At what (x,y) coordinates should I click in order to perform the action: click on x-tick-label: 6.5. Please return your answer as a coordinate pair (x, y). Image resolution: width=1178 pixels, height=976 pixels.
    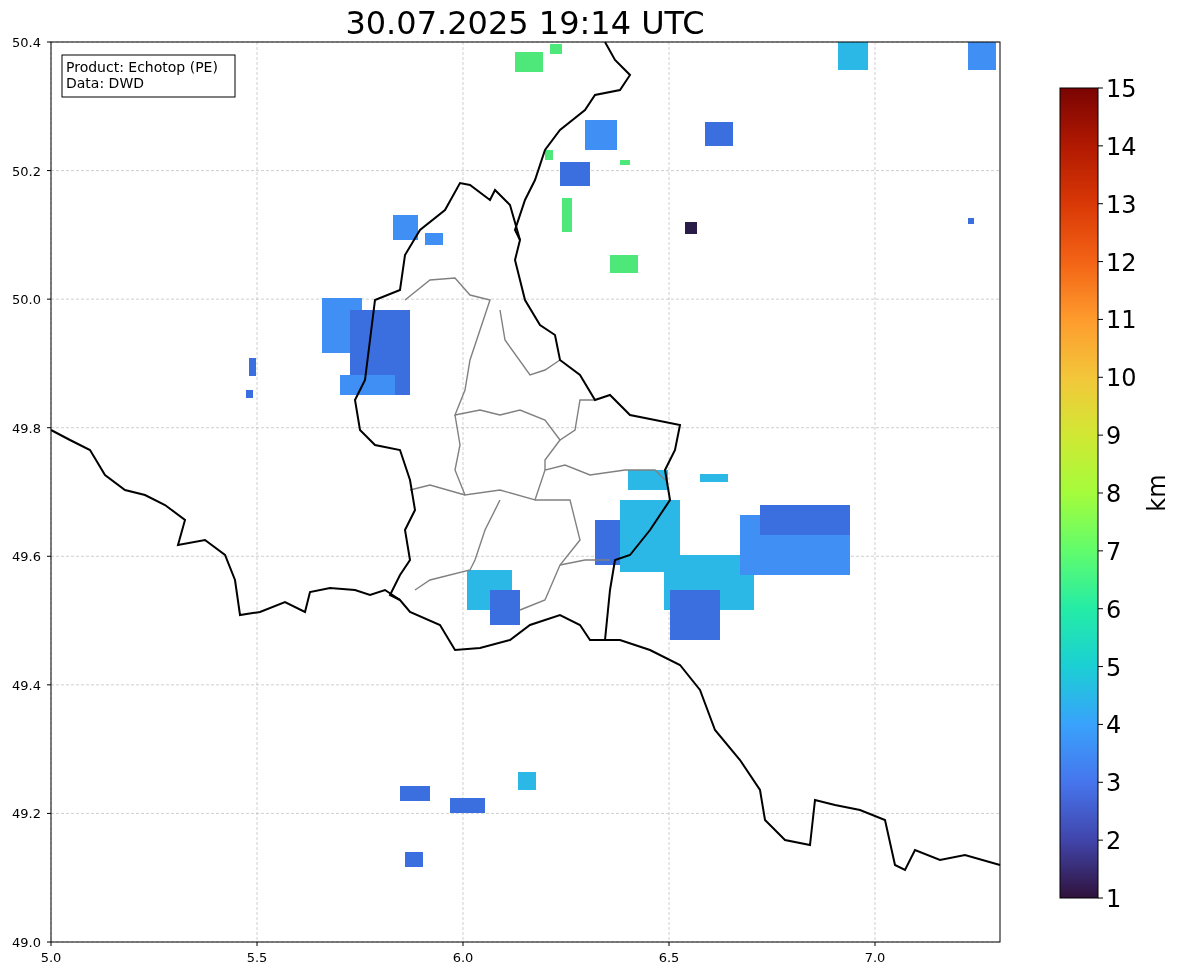
    Looking at the image, I should click on (669, 957).